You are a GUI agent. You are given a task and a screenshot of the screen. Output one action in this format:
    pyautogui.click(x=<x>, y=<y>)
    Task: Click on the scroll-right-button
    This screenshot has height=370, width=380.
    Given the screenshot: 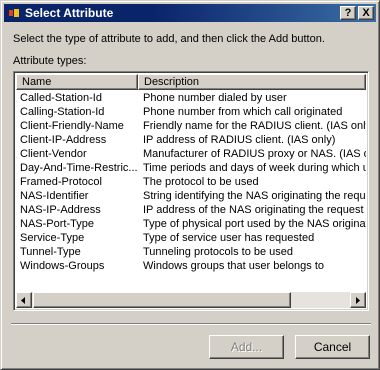 What is the action you would take?
    pyautogui.click(x=358, y=300)
    